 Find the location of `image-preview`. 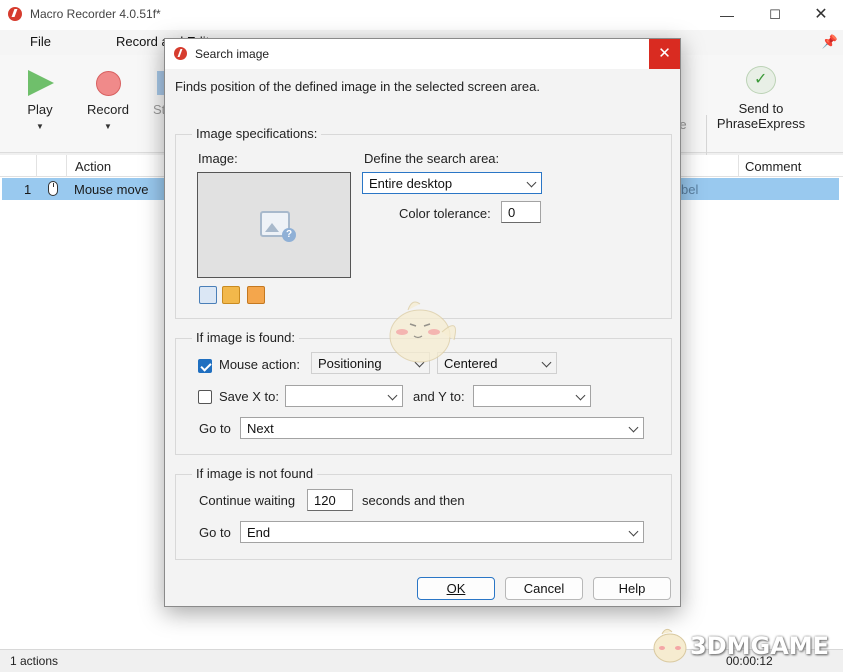

image-preview is located at coordinates (274, 225).